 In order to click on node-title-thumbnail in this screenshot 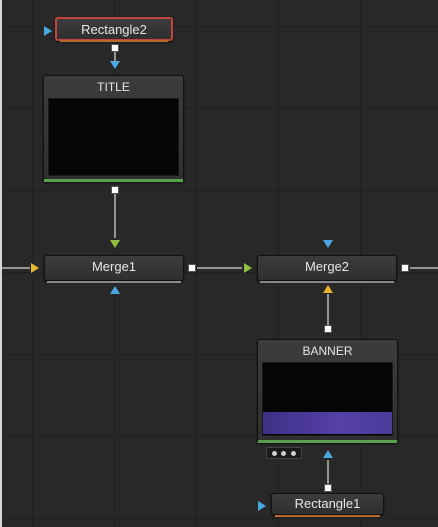, I will do `click(113, 137)`.